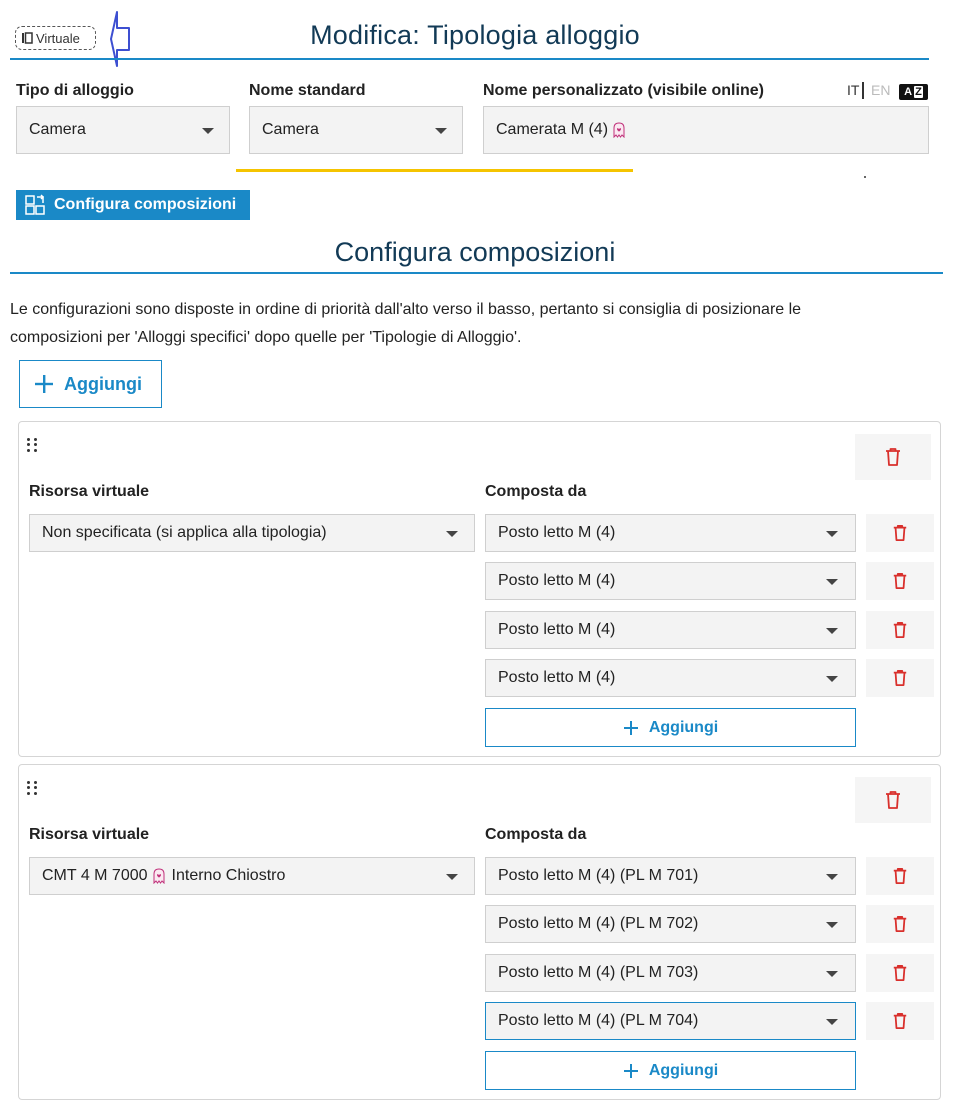 The height and width of the screenshot is (1104, 958). I want to click on nome-personalizzato-label: Nome personalizzato (visibile online), so click(623, 90).